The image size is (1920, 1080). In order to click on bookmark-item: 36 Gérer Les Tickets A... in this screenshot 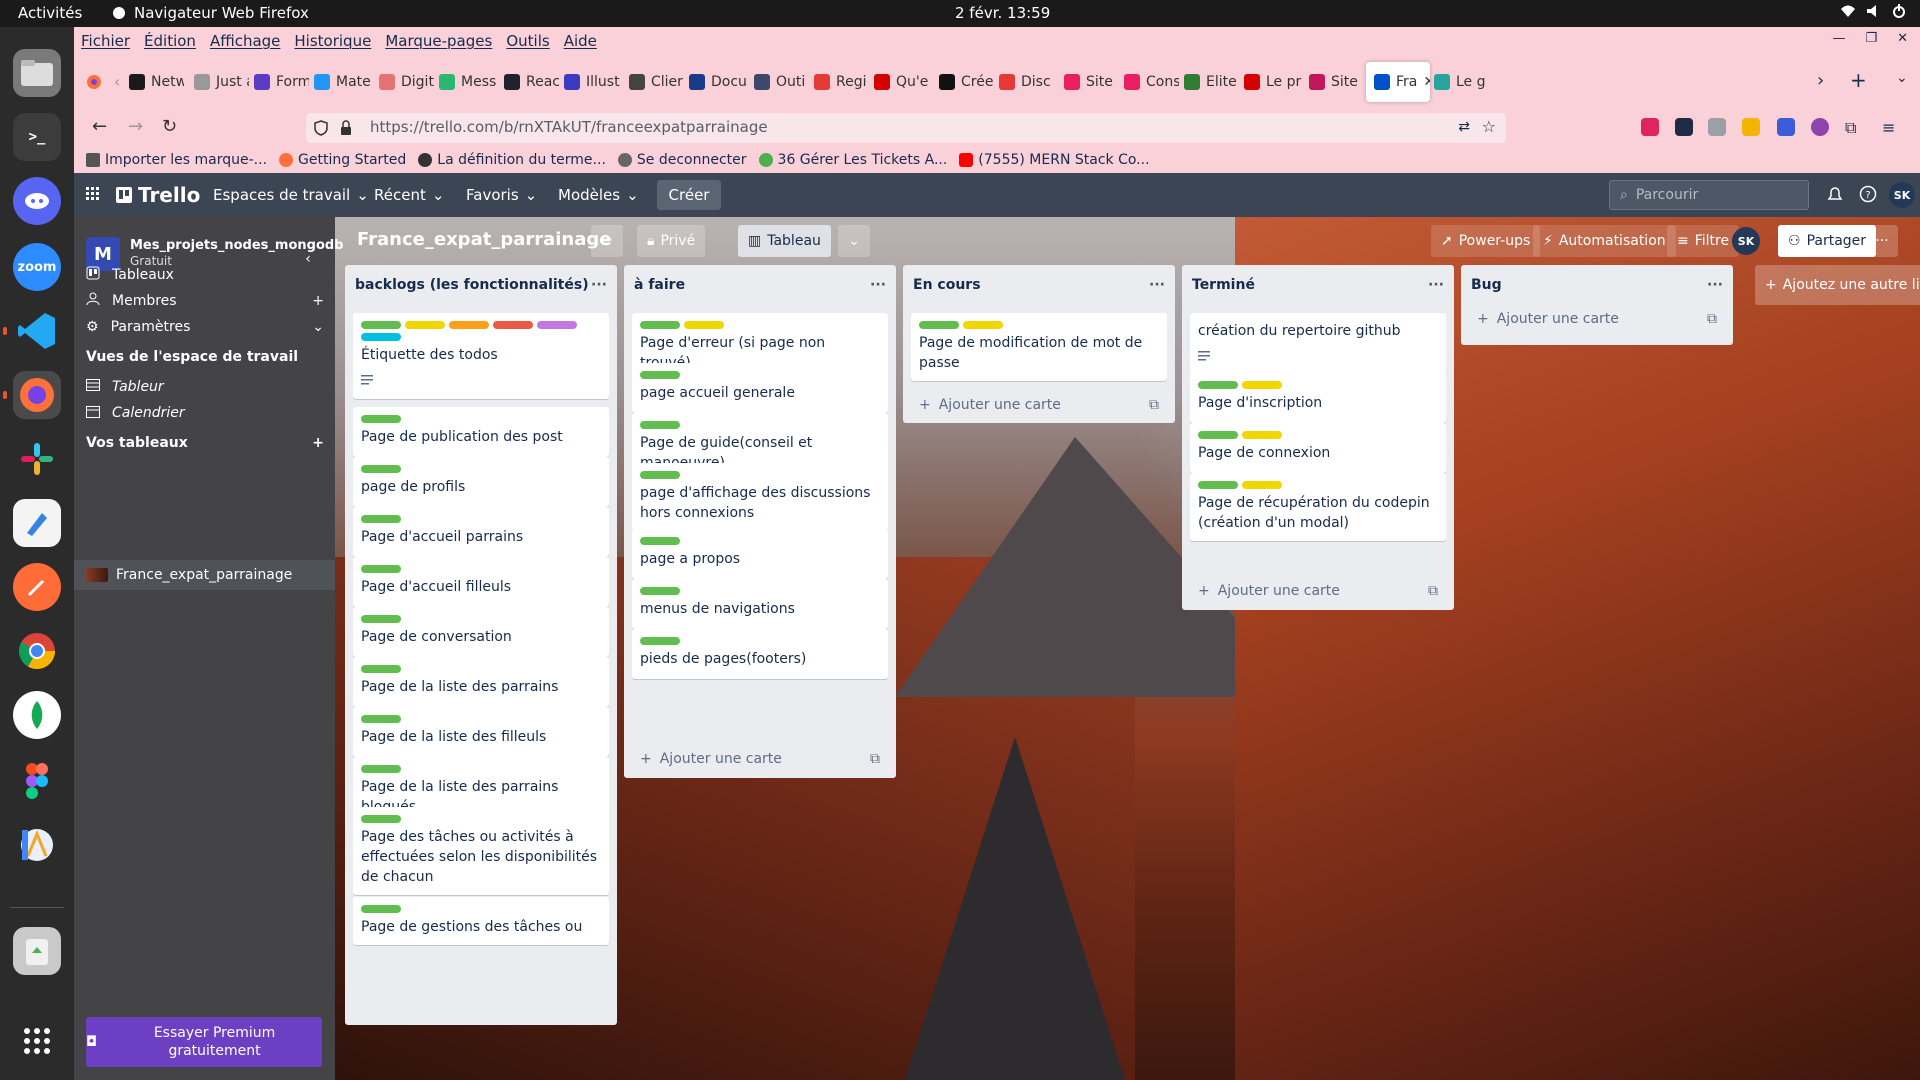, I will do `click(852, 160)`.